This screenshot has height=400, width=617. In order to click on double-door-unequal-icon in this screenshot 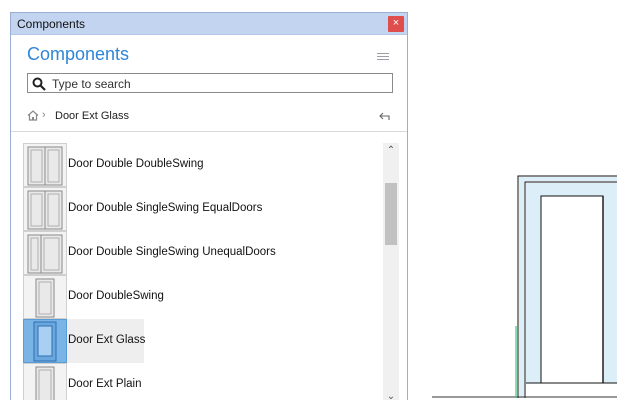, I will do `click(45, 253)`.